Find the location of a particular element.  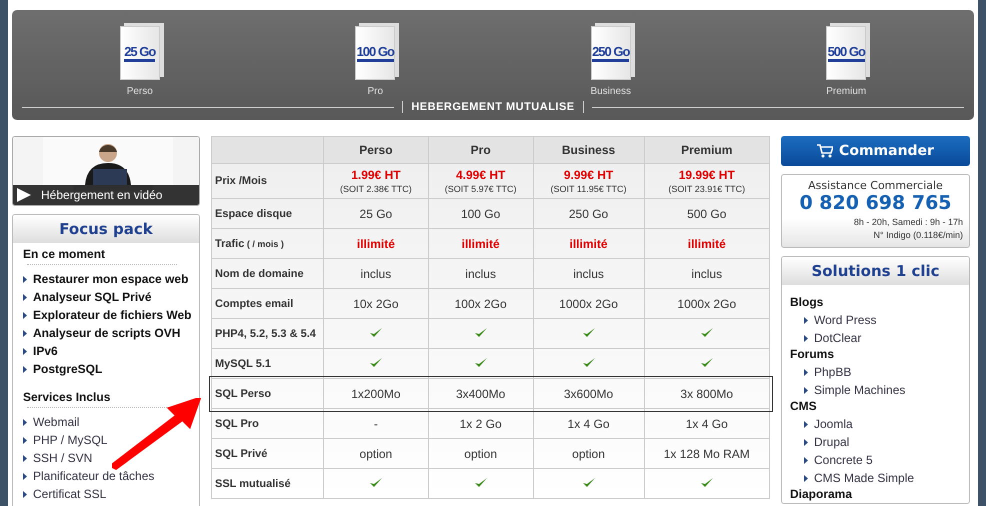

menu-link: Drupal is located at coordinates (832, 442).